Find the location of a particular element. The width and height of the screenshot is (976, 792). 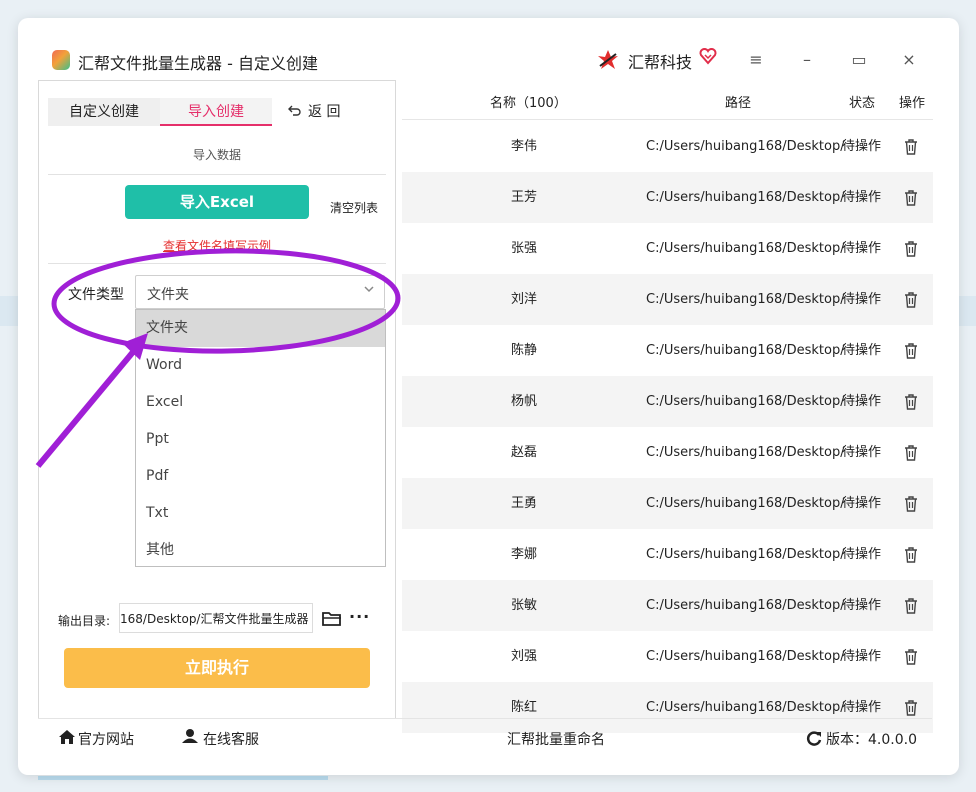

annotation-overlay is located at coordinates (218, 358).